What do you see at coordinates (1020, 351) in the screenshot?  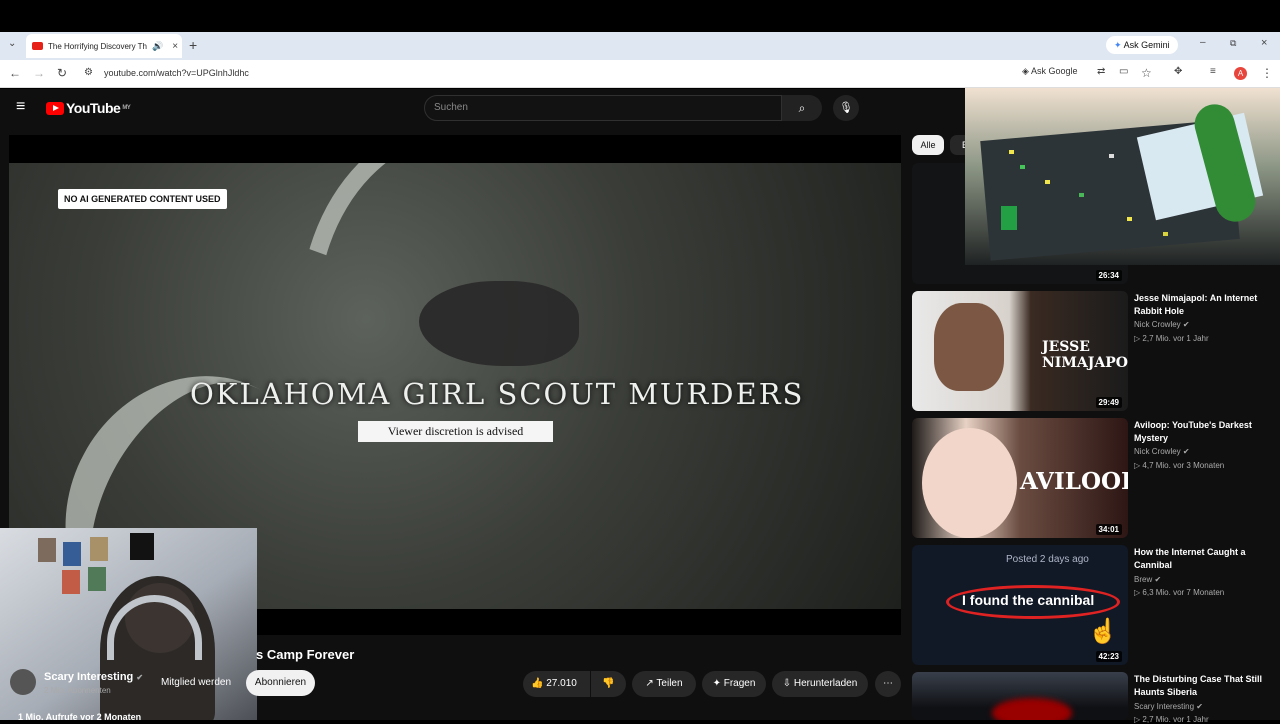 I see `recommendation-thumbnail-2: JESSE NIMAJAPOL 29:49` at bounding box center [1020, 351].